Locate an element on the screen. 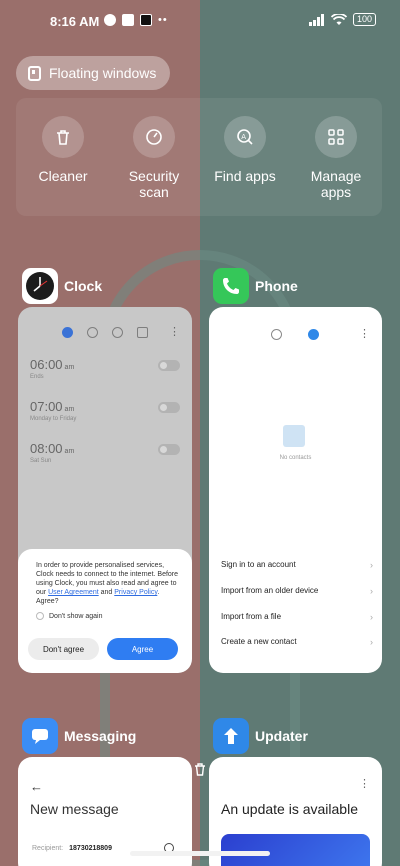  status-indicators: 100 is located at coordinates (342, 19).